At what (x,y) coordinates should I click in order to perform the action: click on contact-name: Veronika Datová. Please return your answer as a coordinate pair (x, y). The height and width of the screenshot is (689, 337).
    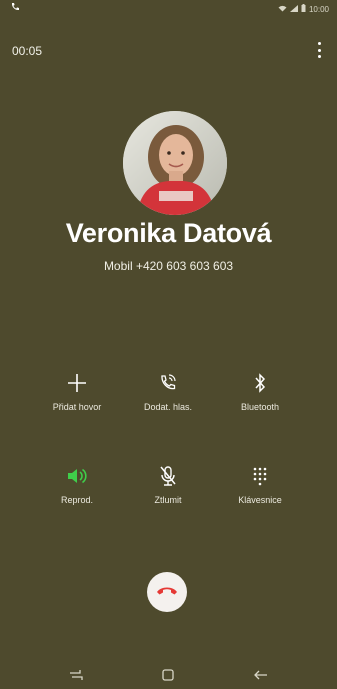
    Looking at the image, I should click on (168, 233).